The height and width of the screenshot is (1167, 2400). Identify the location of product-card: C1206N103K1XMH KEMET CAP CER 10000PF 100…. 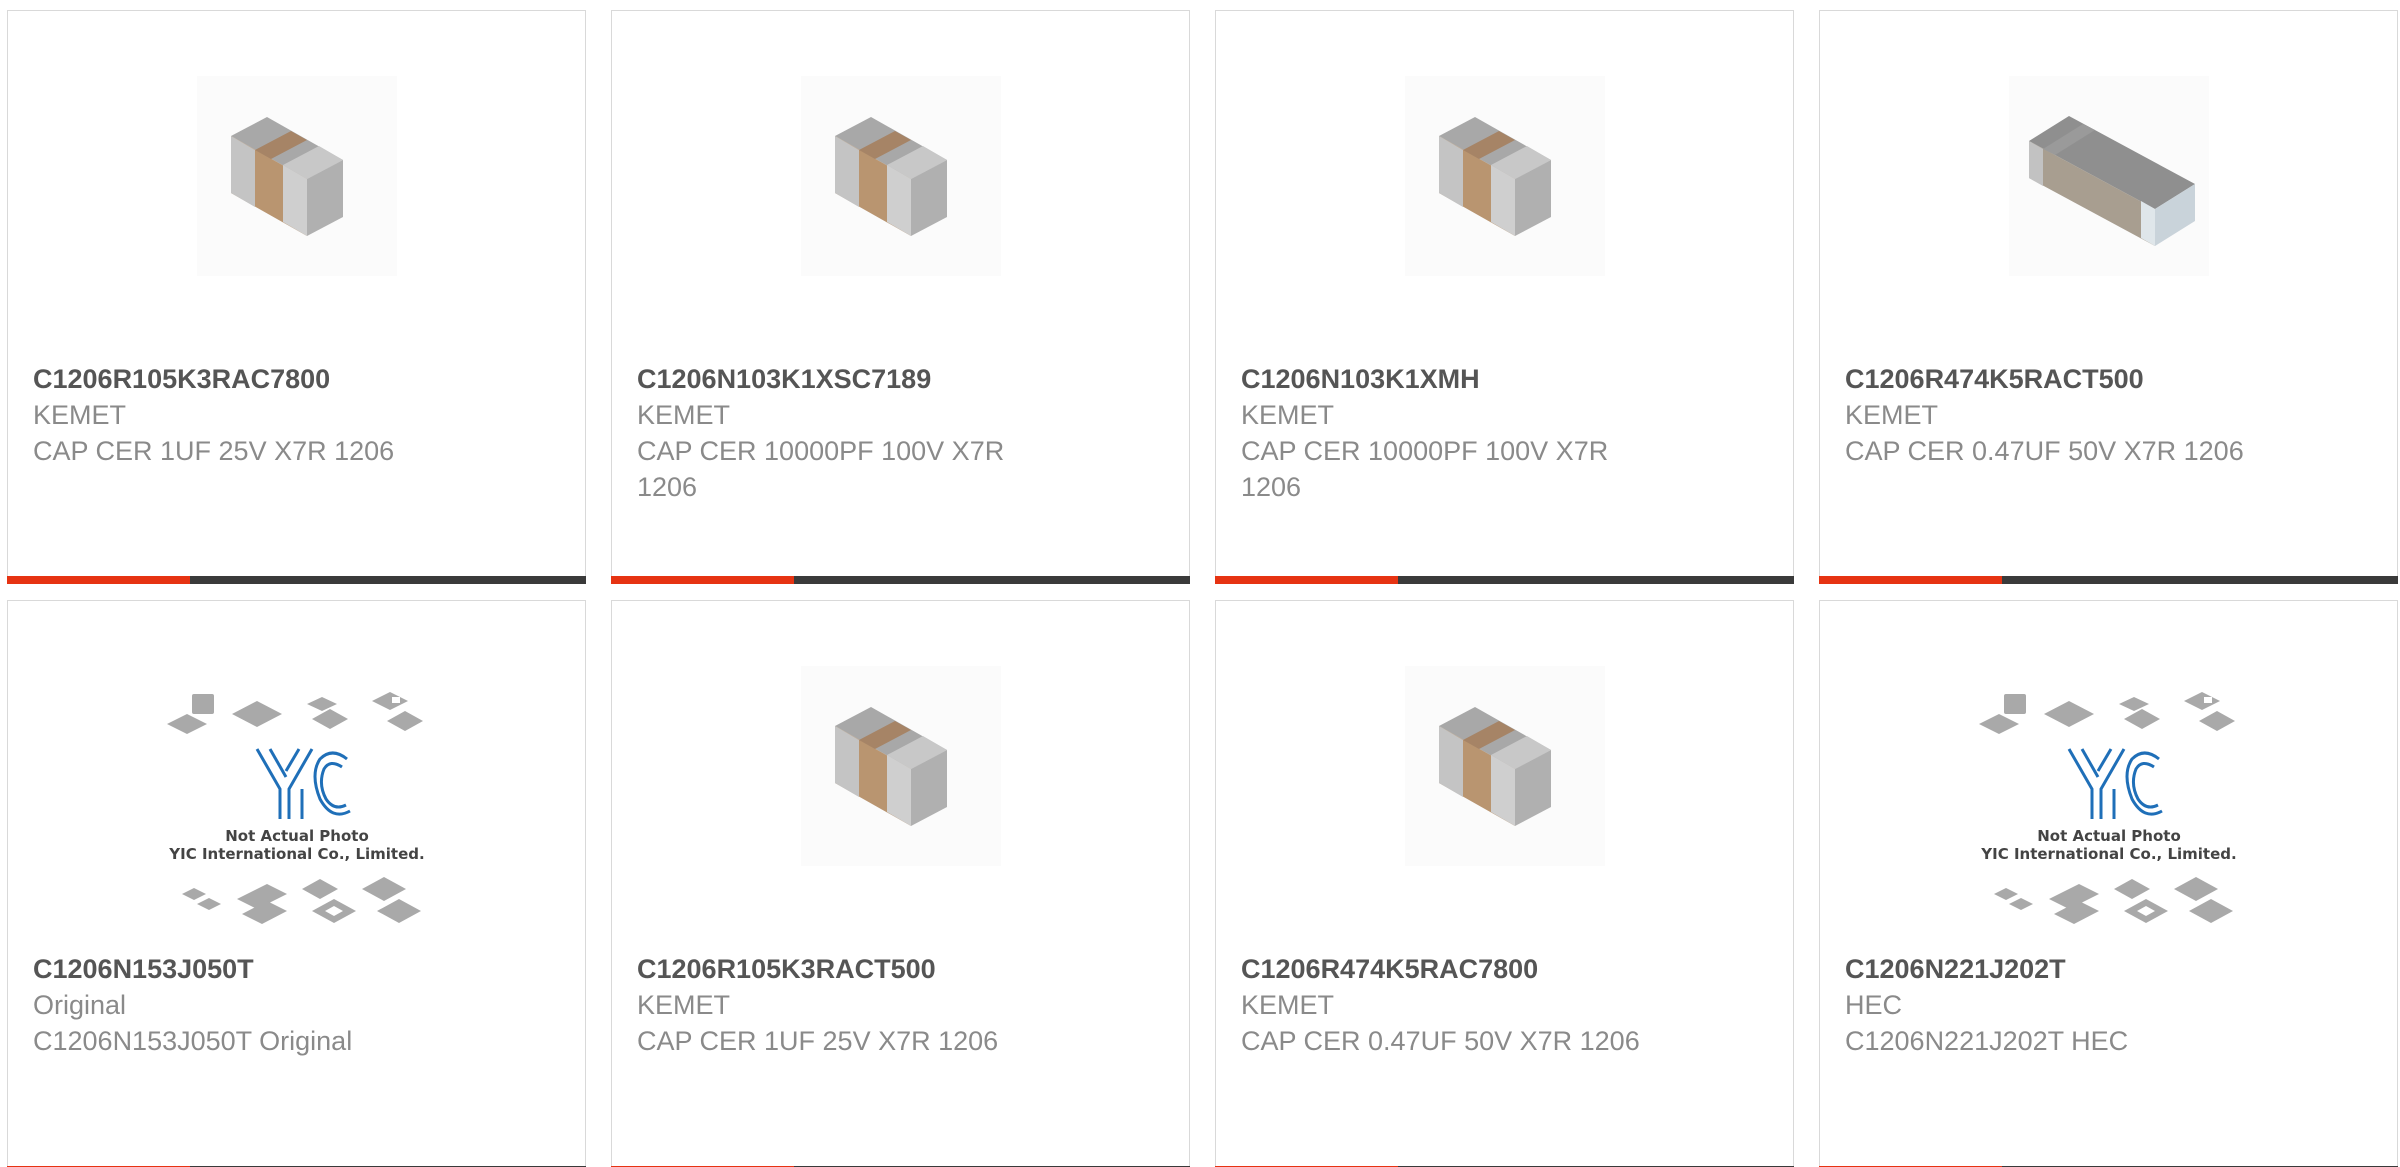
(1504, 297).